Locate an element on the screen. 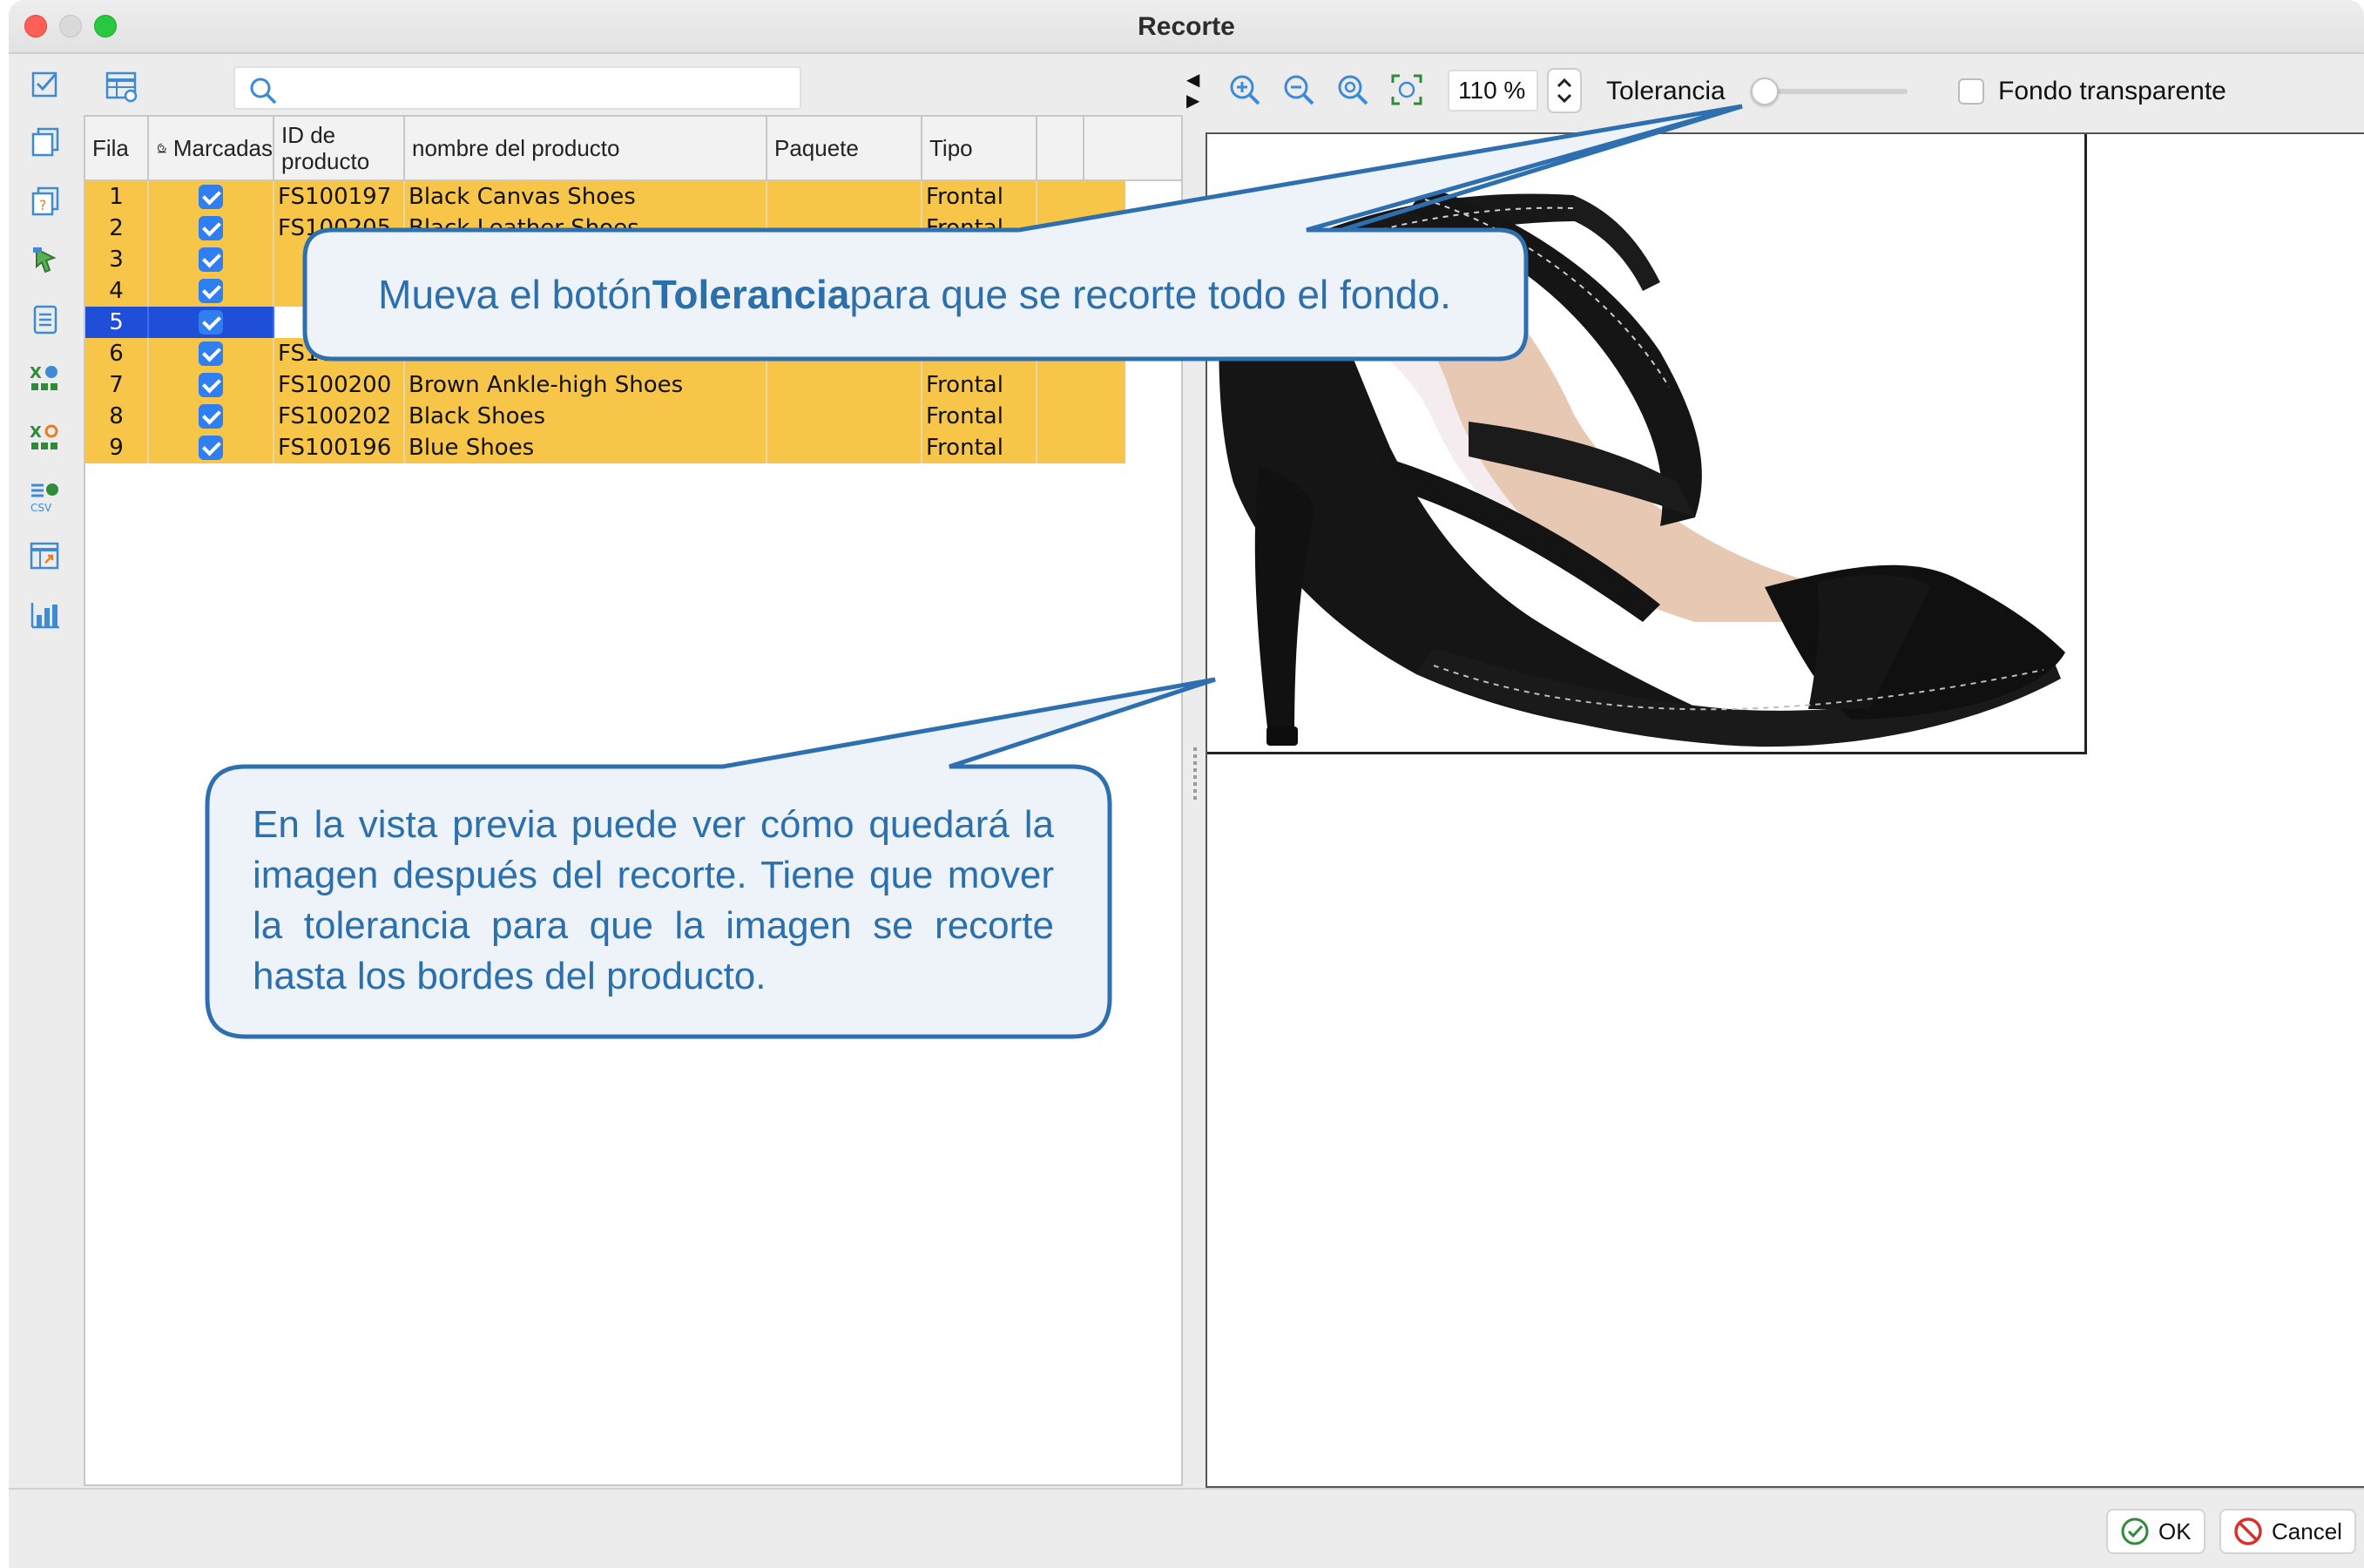  table-row: 7 FS100200 Brown Ankle-high Shoes Frontal is located at coordinates (605, 385).